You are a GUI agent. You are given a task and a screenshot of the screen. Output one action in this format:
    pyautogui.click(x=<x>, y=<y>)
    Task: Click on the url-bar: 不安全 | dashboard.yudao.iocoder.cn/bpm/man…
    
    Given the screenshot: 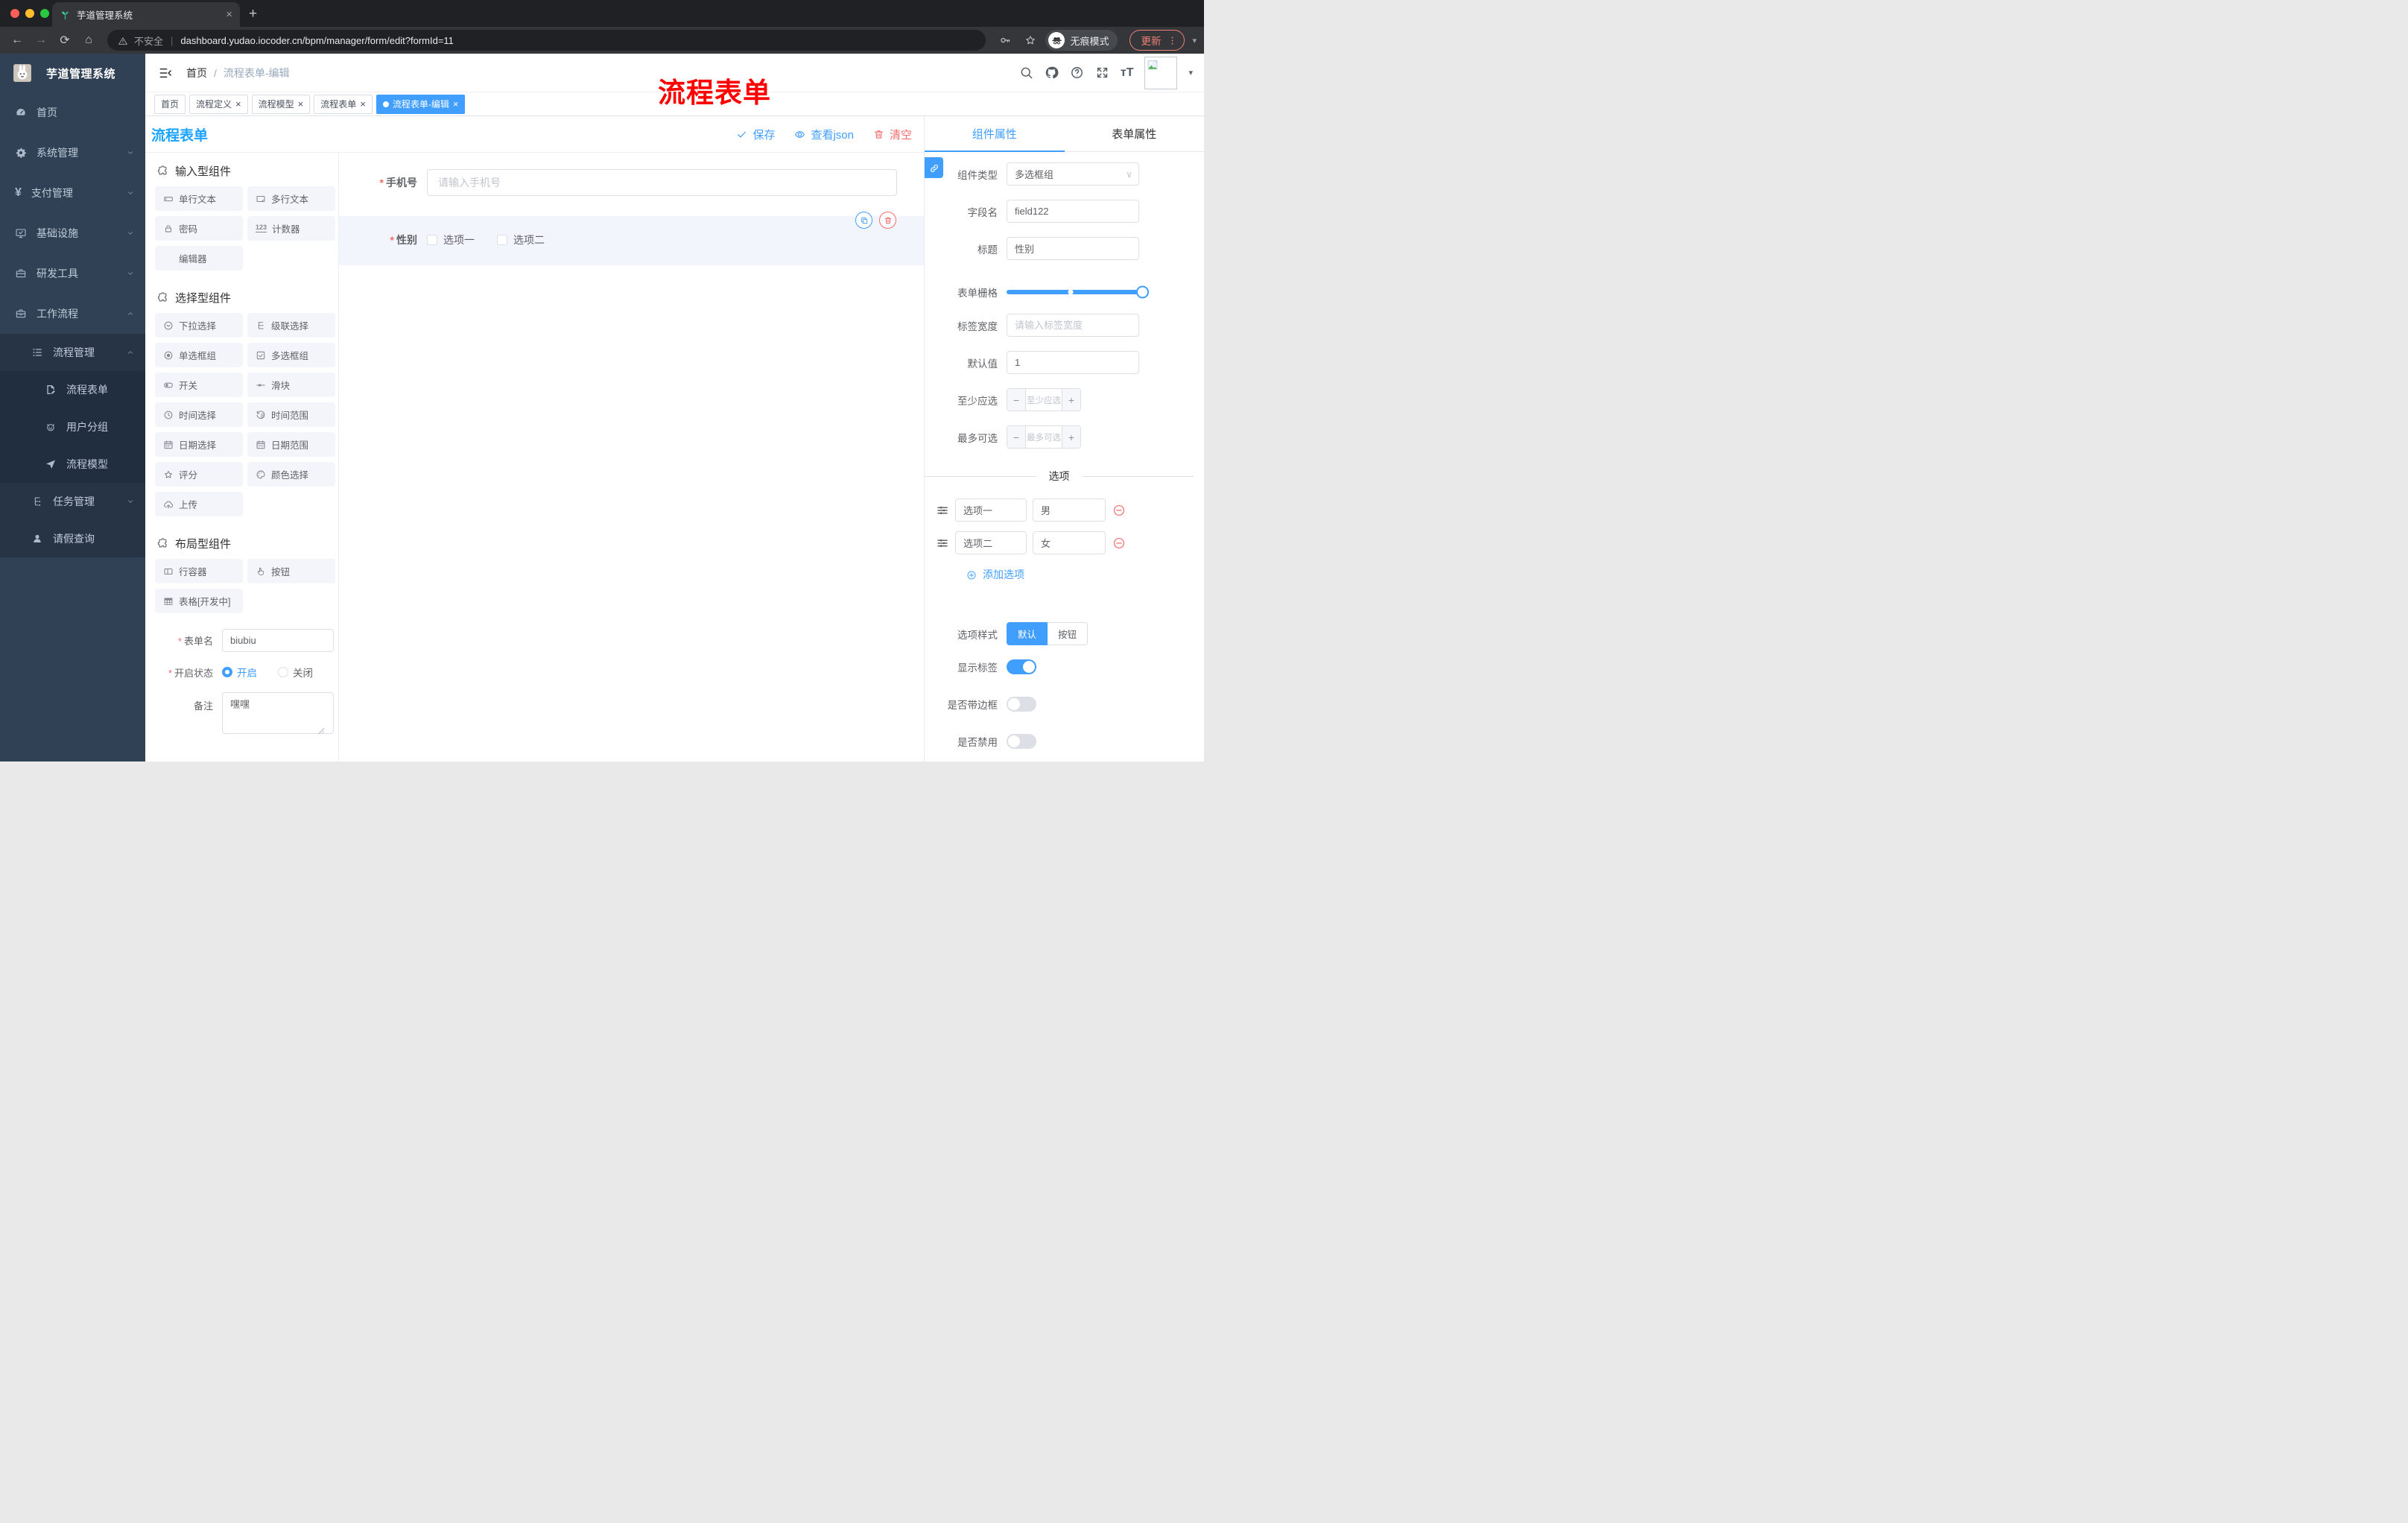 What is the action you would take?
    pyautogui.click(x=546, y=40)
    